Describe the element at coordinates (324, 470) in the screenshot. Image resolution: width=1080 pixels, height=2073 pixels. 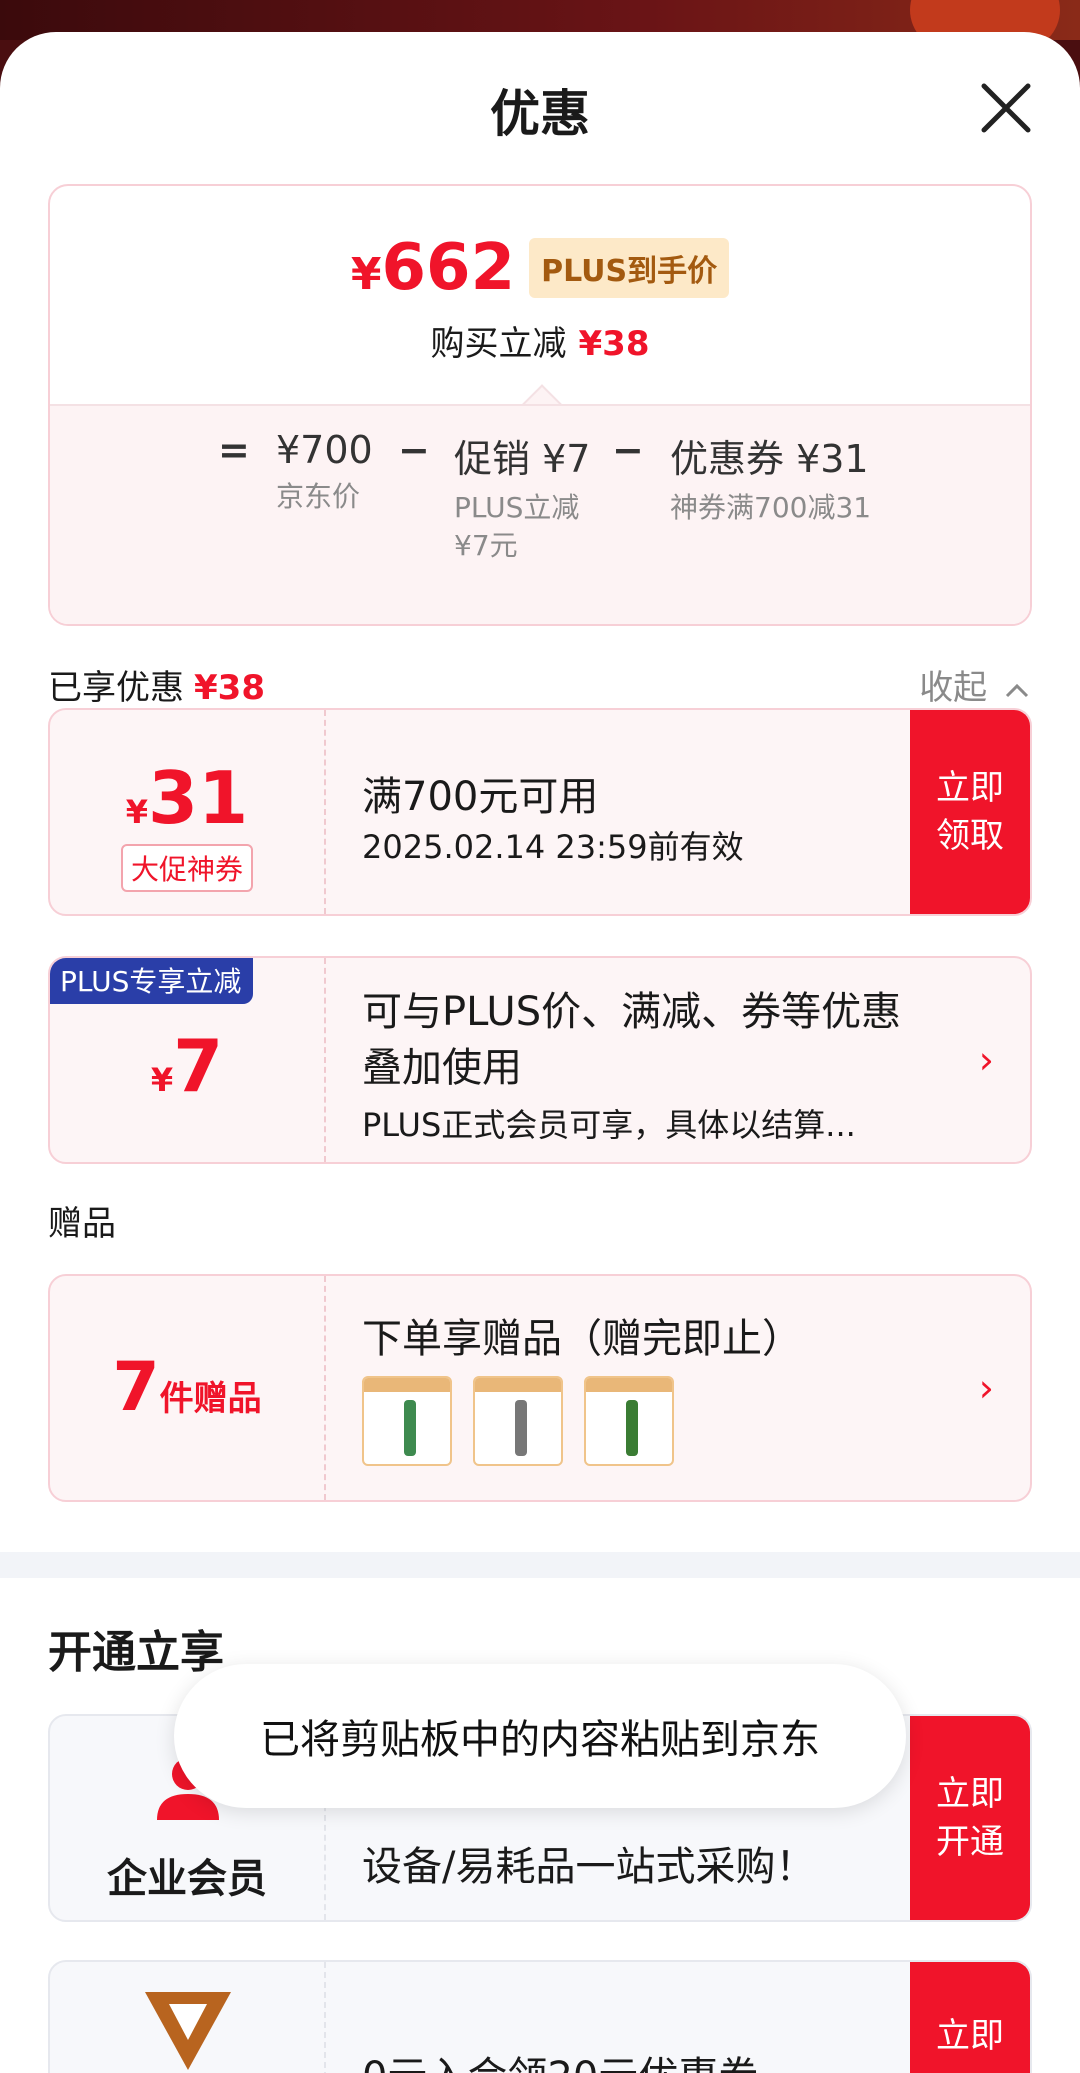
I see `jd-price: ¥700 京东价` at that location.